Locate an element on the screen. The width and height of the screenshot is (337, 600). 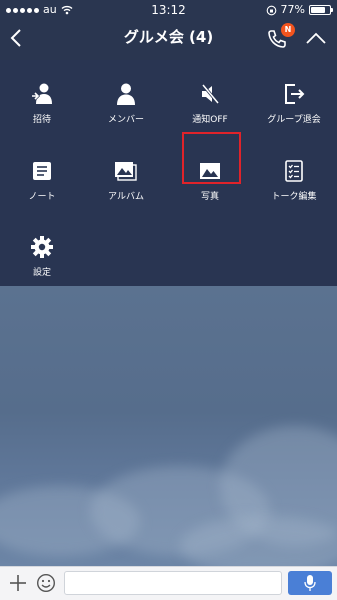
speaker-mute-icon is located at coordinates (210, 94).